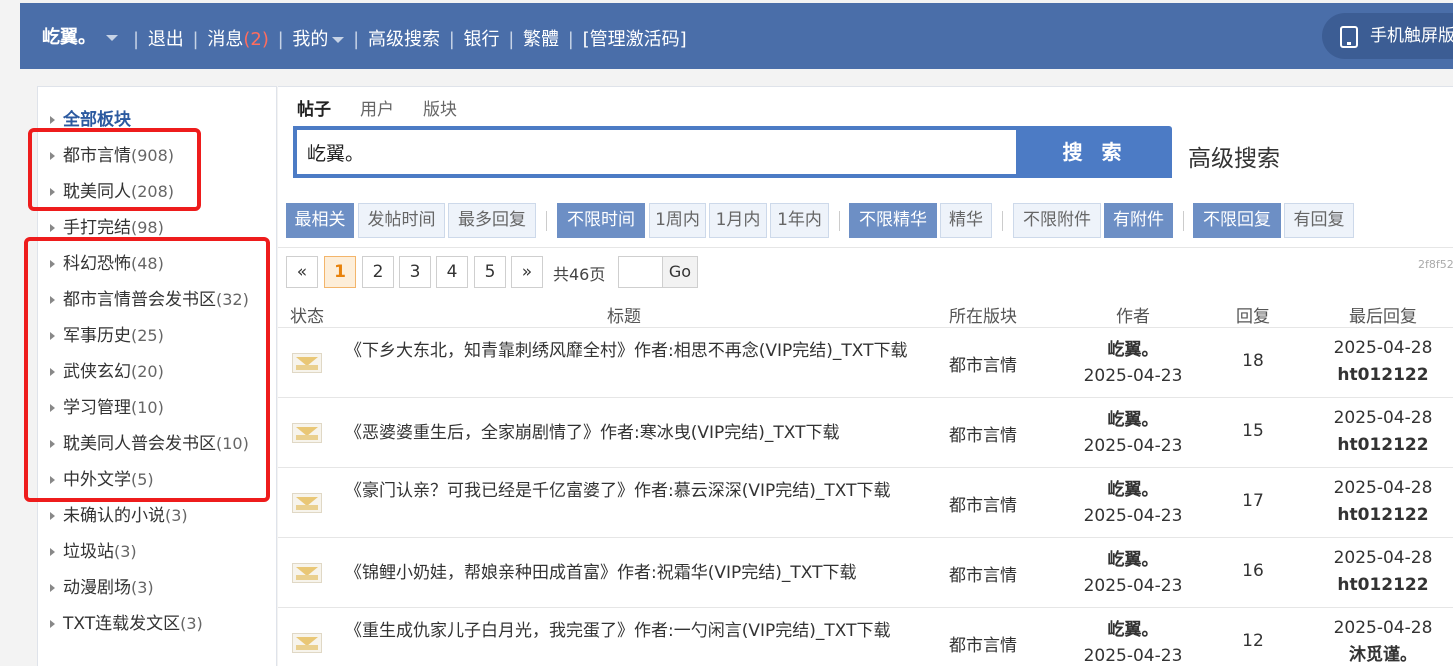 This screenshot has height=666, width=1453. What do you see at coordinates (157, 552) in the screenshot?
I see `sidebar-item-trash: 垃圾站(3)` at bounding box center [157, 552].